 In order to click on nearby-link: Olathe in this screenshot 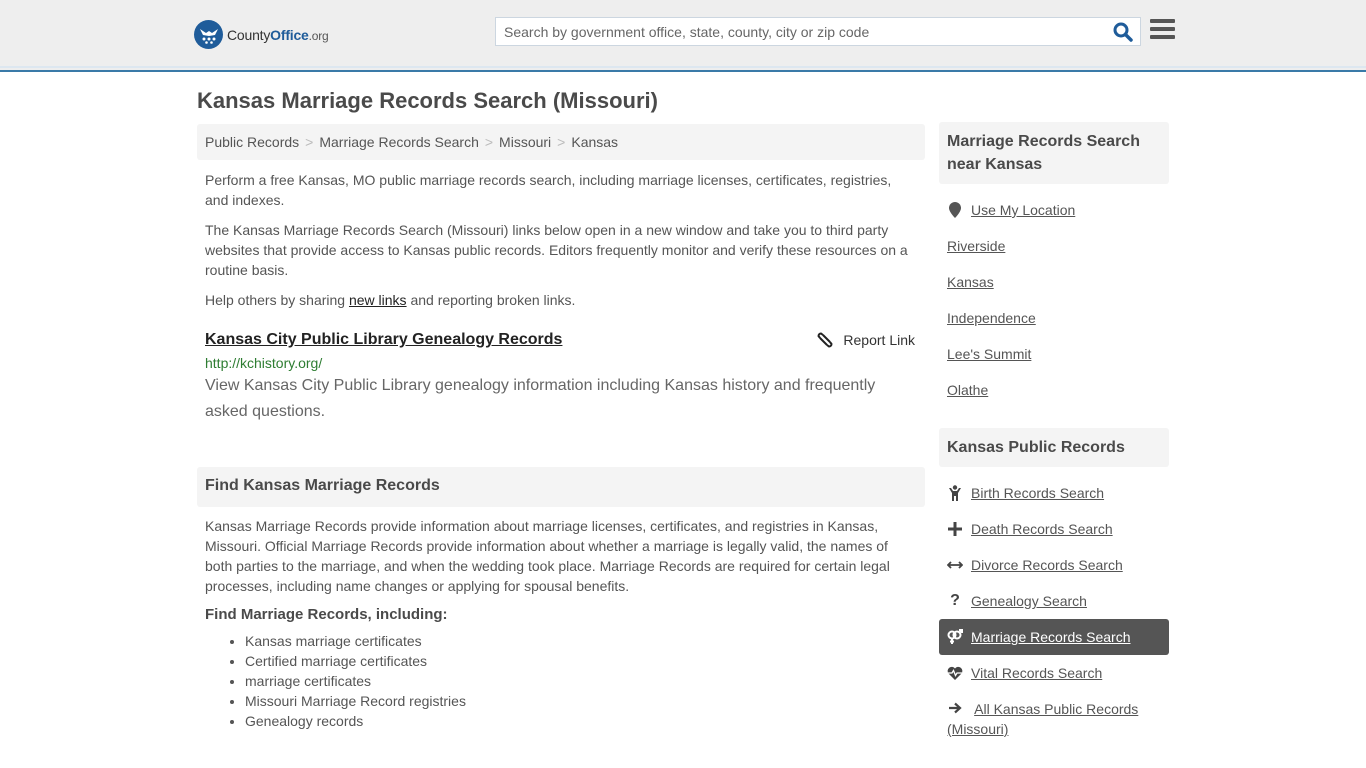, I will do `click(967, 390)`.